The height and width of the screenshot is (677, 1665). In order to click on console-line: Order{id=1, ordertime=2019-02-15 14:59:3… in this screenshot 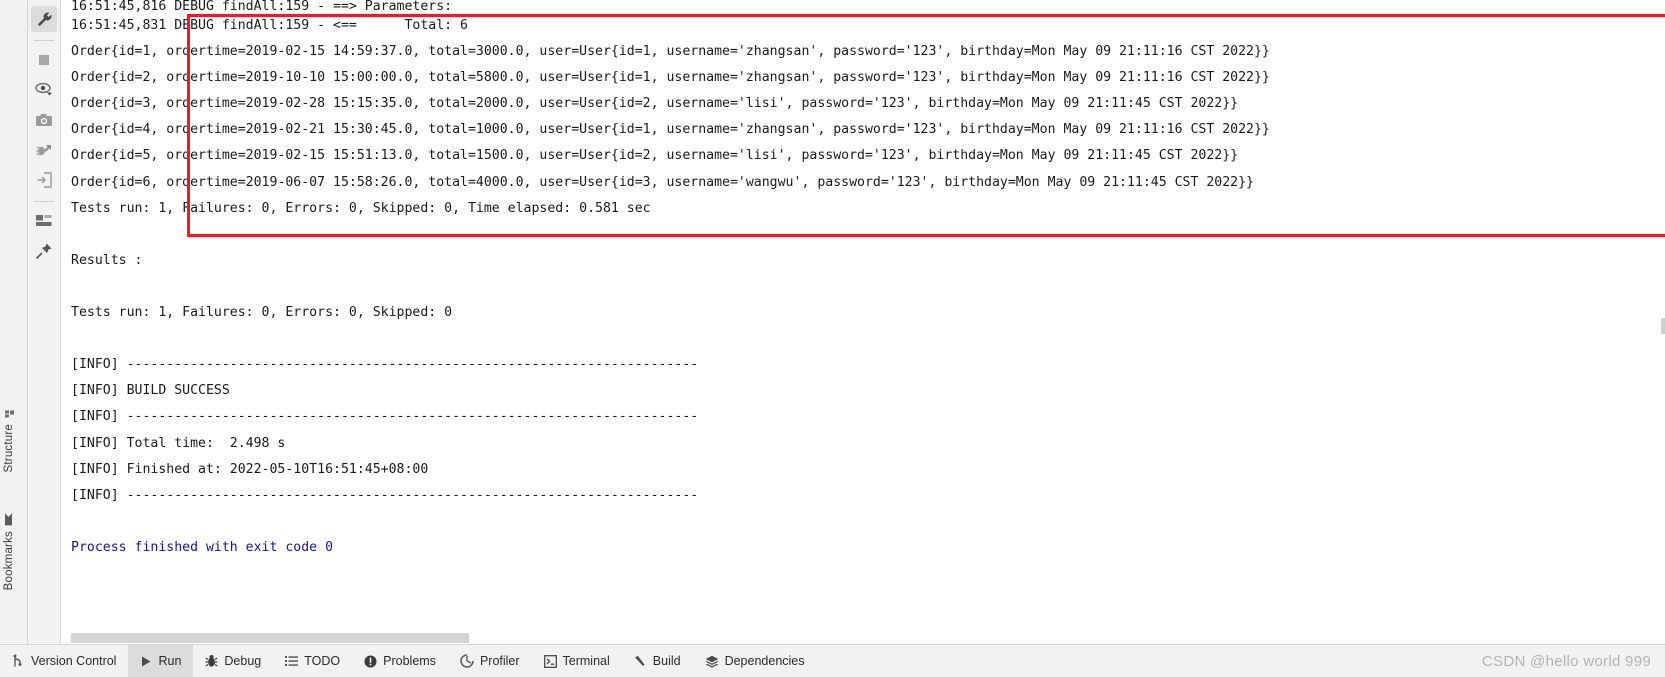, I will do `click(670, 52)`.